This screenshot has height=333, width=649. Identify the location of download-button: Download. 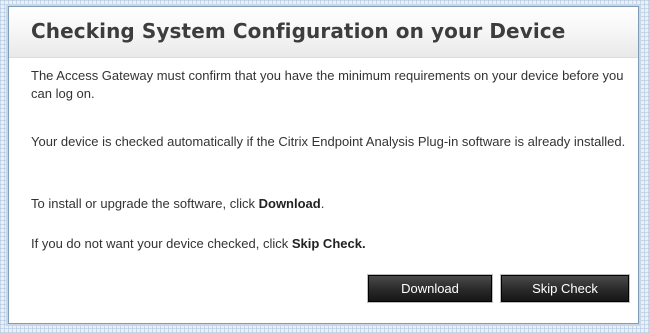
(430, 288).